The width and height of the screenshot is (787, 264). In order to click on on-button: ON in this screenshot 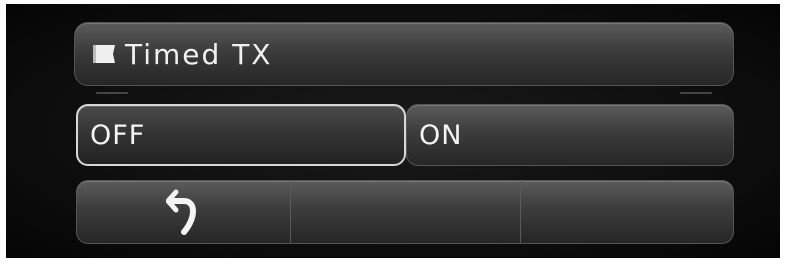, I will do `click(570, 135)`.